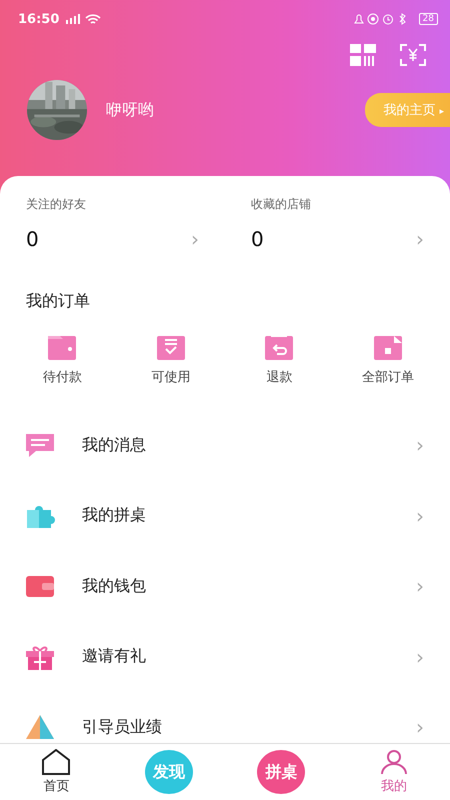  Describe the element at coordinates (114, 586) in the screenshot. I see `menu-label: 我的钱包` at that location.